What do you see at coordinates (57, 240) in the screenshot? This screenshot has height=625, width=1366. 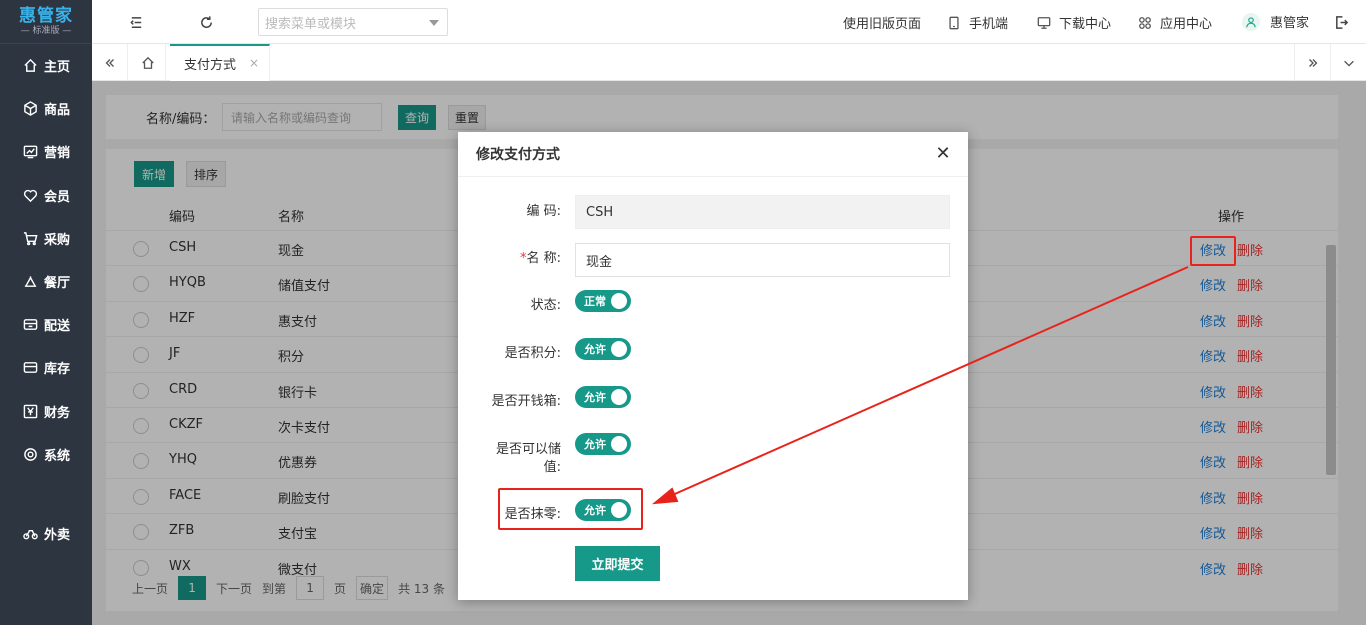 I see `sidebar-item-label: 采购` at bounding box center [57, 240].